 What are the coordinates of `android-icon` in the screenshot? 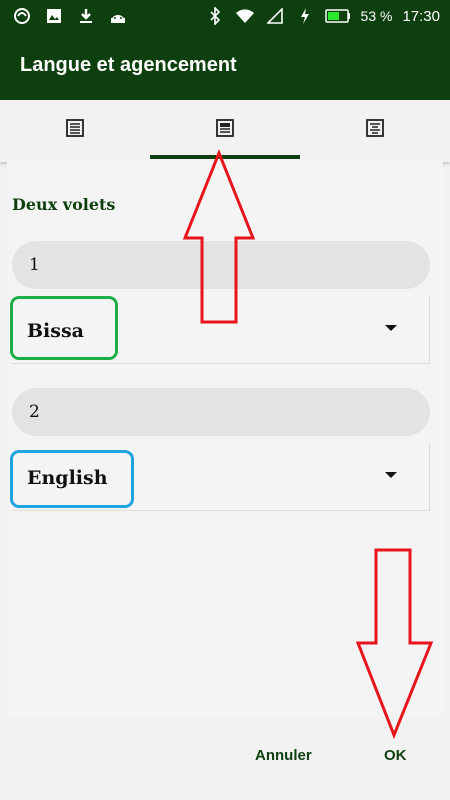 It's located at (118, 16).